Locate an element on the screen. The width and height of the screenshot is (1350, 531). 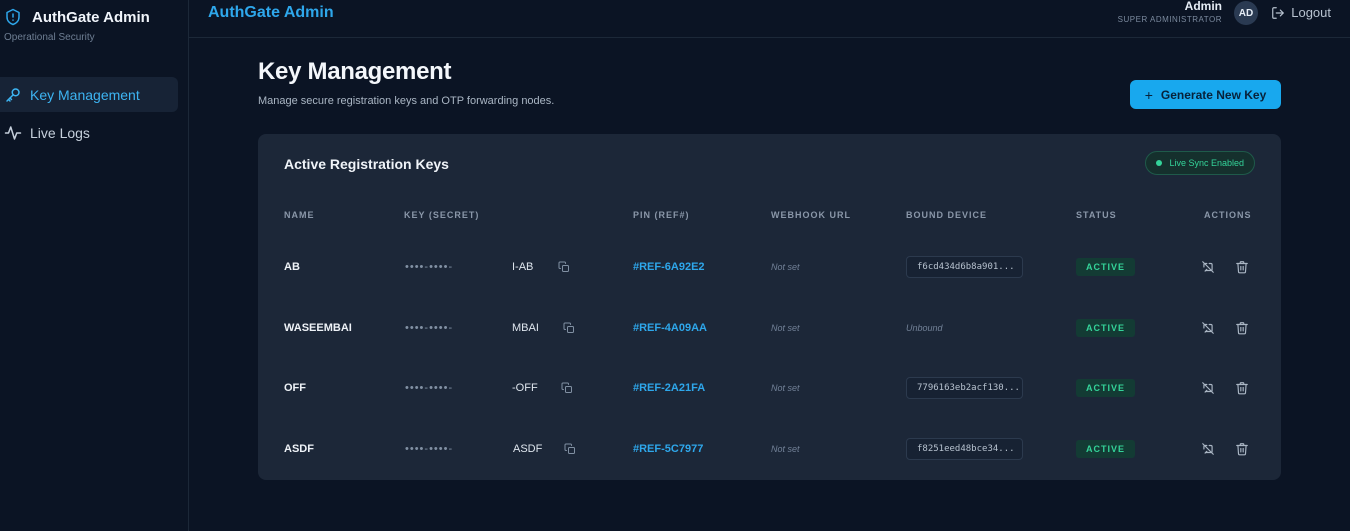
column-header-key: KEY (SECRET) is located at coordinates (442, 215).